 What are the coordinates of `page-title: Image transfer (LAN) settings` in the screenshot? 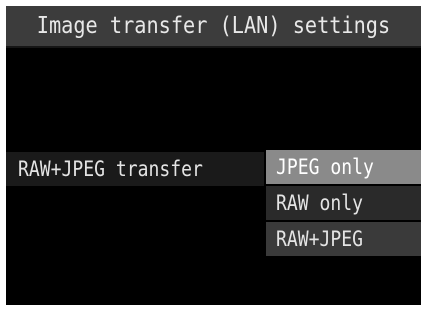 It's located at (213, 26).